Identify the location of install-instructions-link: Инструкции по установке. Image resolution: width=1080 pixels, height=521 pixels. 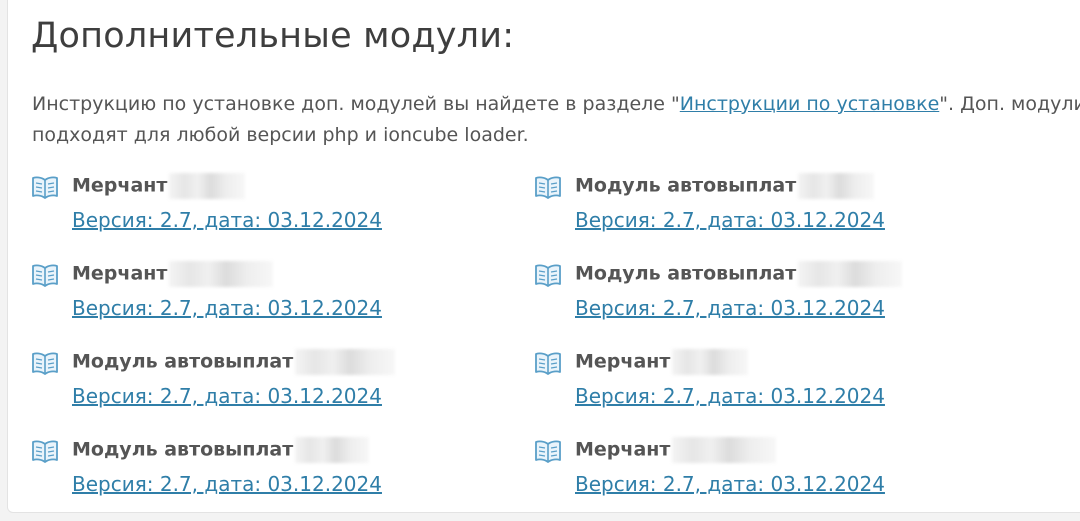
(810, 104).